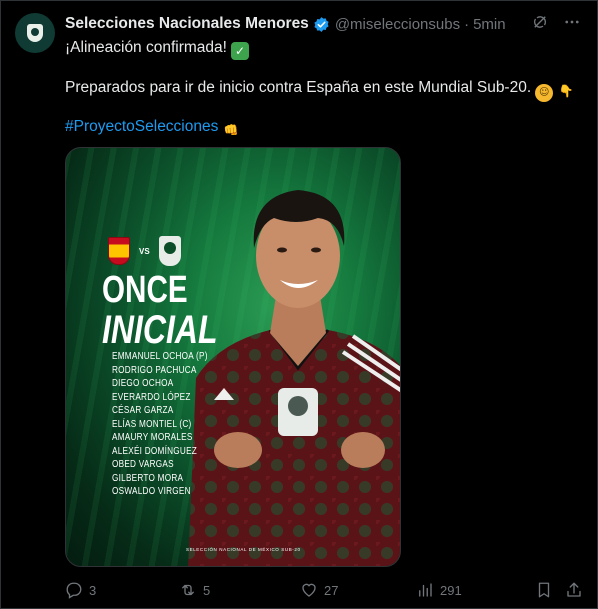 Image resolution: width=598 pixels, height=609 pixels. I want to click on hashtag-line: #ProyectoSelecciones 👊, so click(152, 128).